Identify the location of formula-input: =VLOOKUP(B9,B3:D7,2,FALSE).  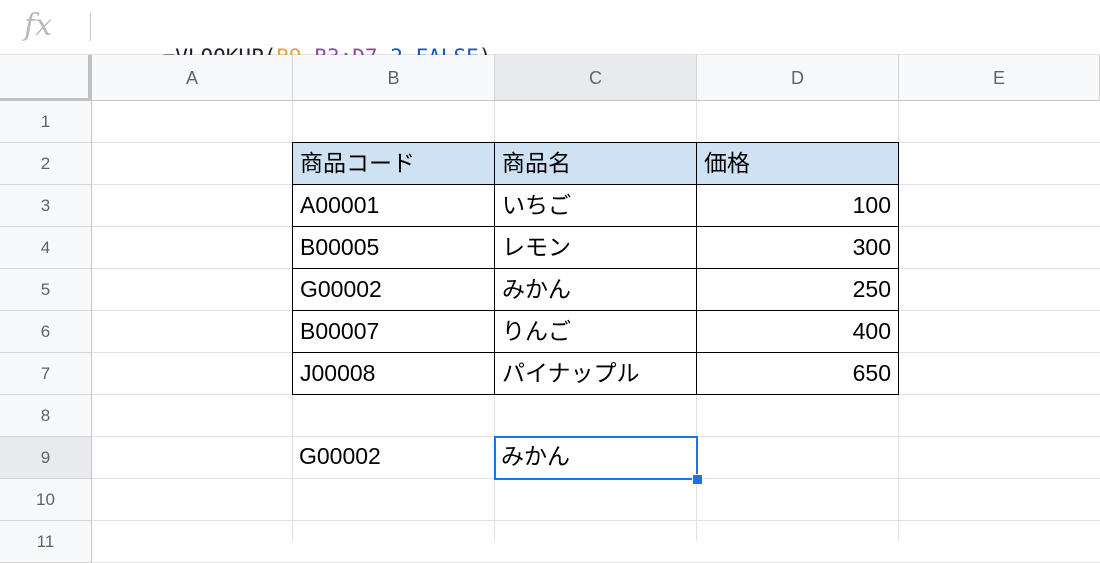
(302, 40).